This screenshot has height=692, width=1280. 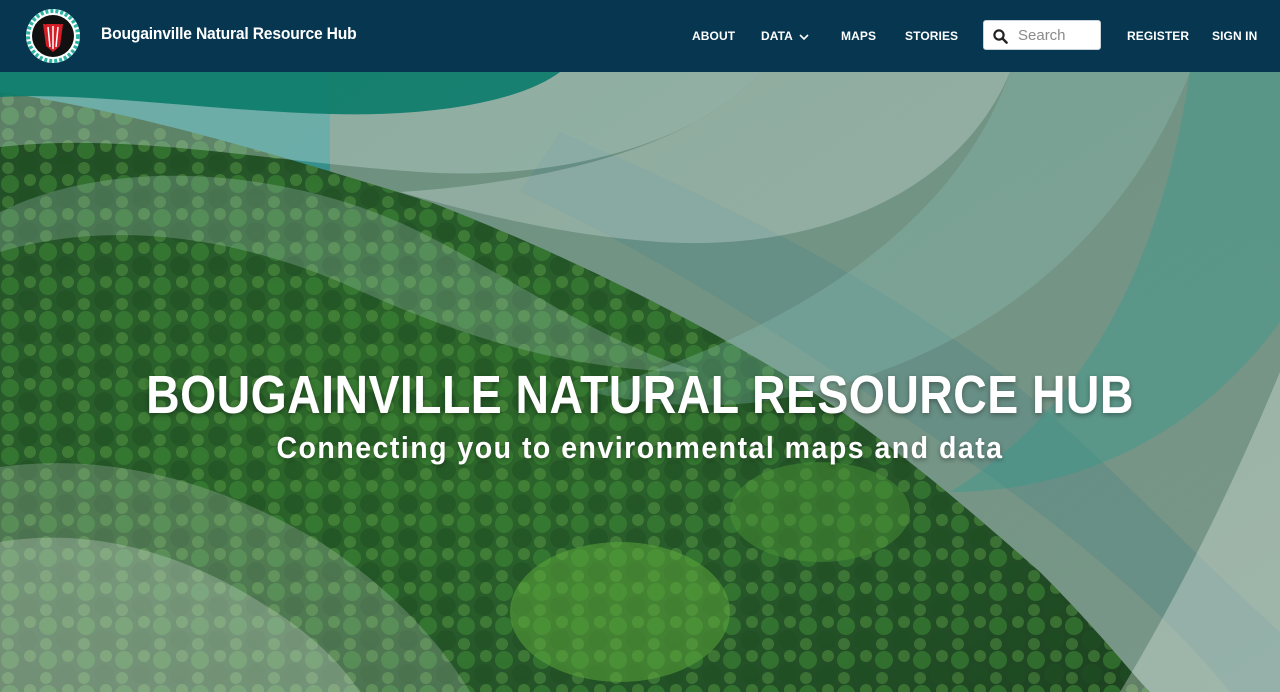 What do you see at coordinates (1234, 36) in the screenshot?
I see `nav-sign-in: SIGN IN` at bounding box center [1234, 36].